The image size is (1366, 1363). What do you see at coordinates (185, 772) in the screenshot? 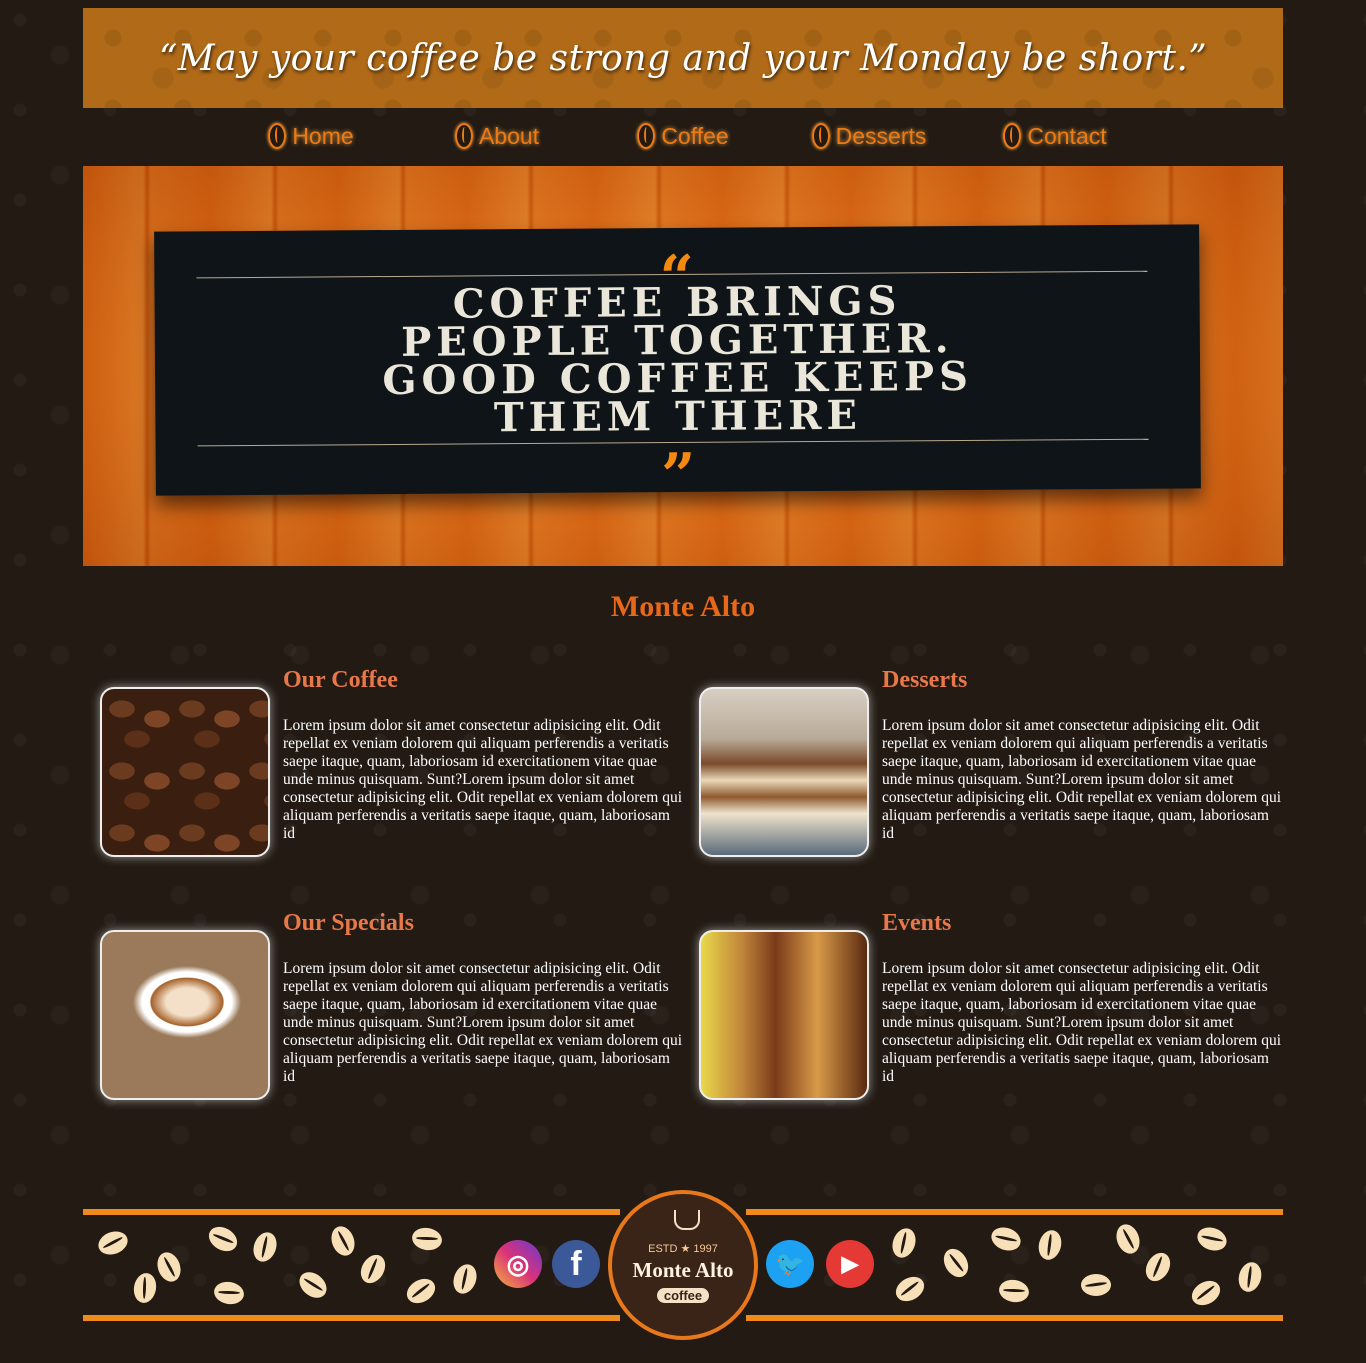
I see `coffee-beans-image` at bounding box center [185, 772].